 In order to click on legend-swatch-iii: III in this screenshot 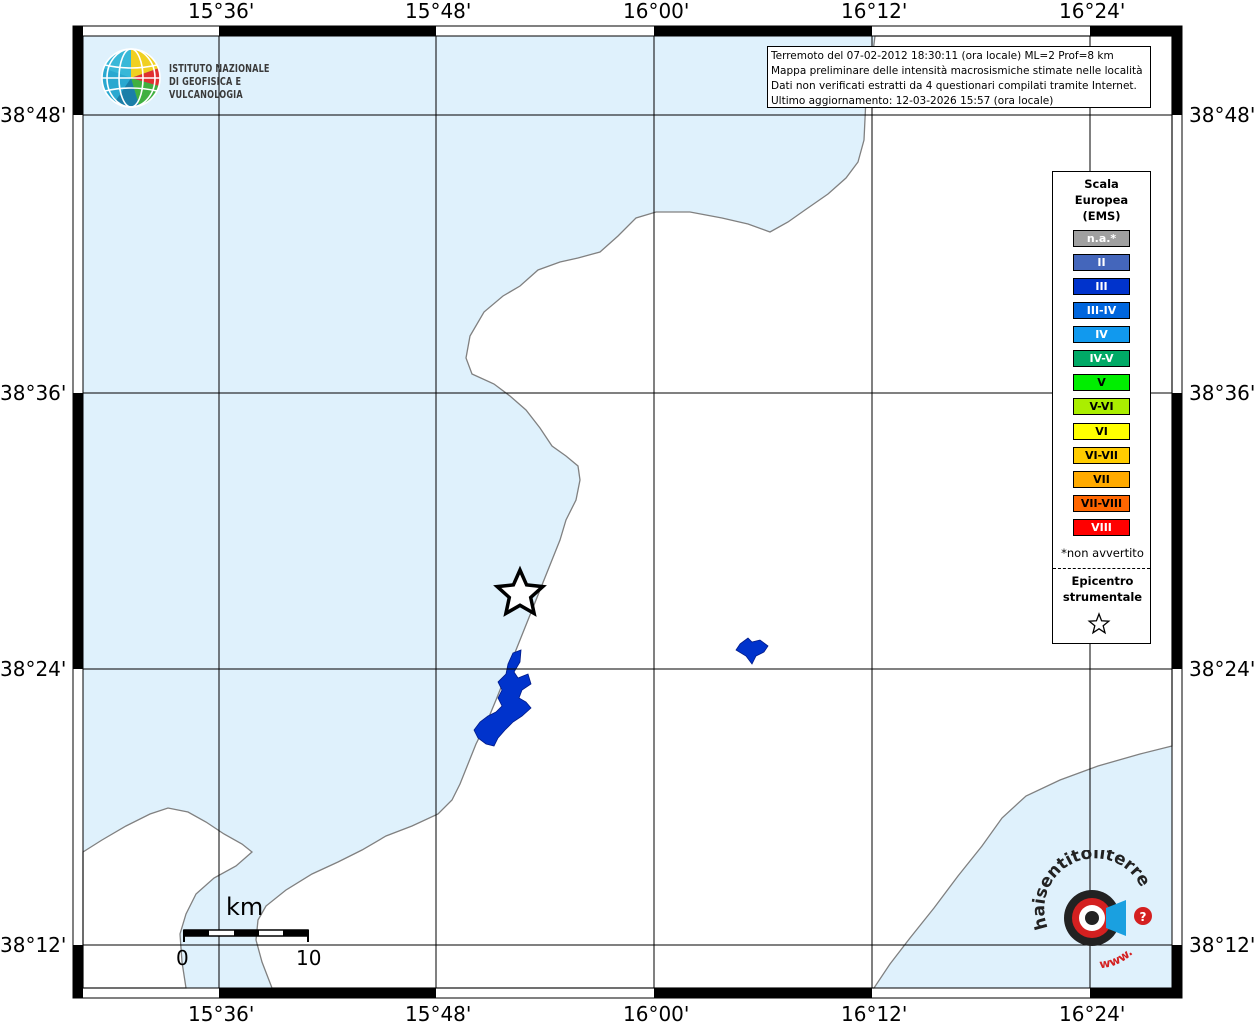, I will do `click(1101, 286)`.